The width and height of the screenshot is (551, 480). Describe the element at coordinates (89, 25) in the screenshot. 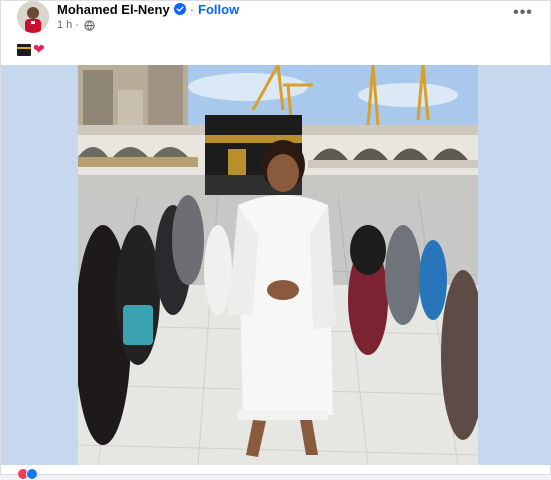

I see `globe-icon` at that location.